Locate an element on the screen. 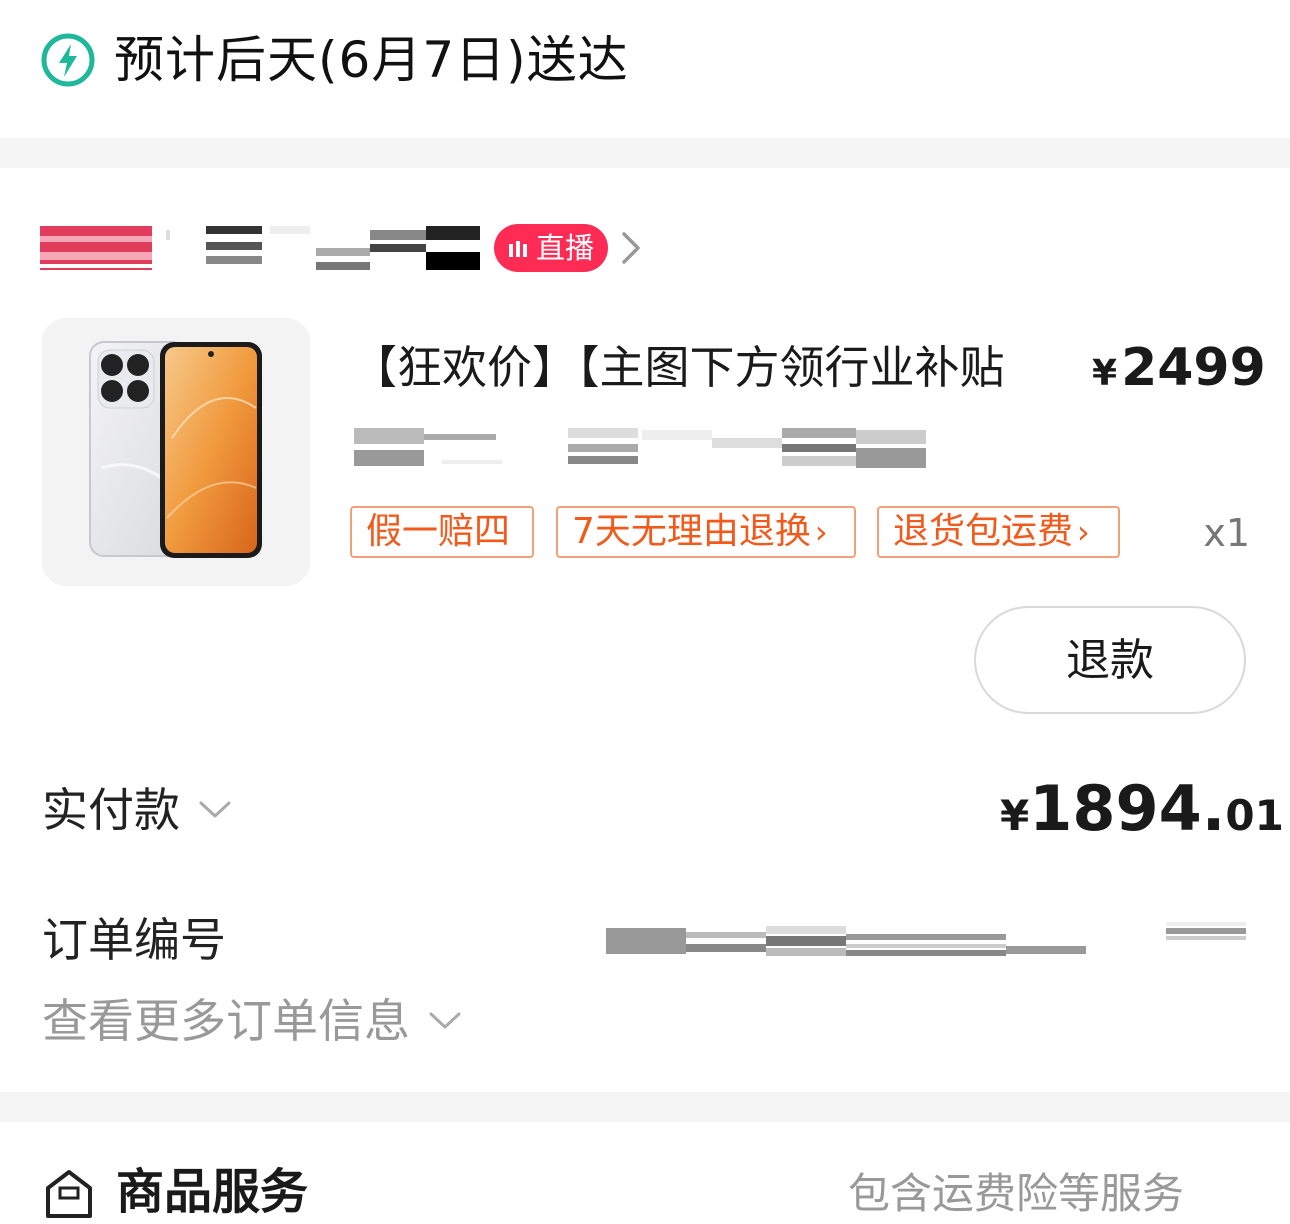 The image size is (1290, 1224). tag-7day-return: 7天无理由退换 › is located at coordinates (706, 532).